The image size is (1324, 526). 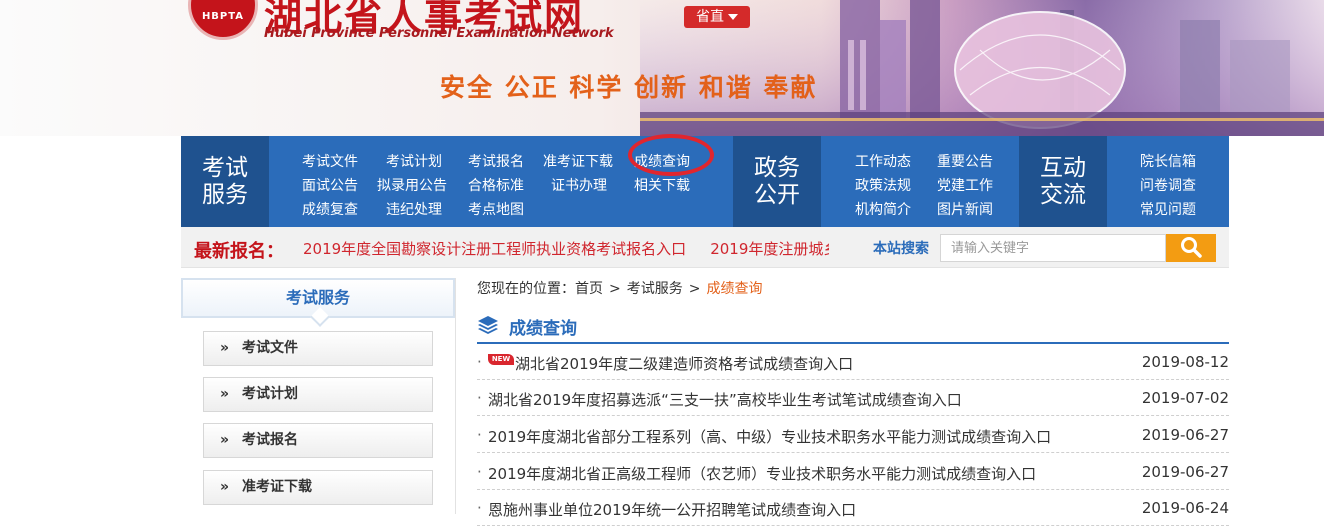 What do you see at coordinates (1168, 185) in the screenshot?
I see `nav-link-survey: 问卷调查` at bounding box center [1168, 185].